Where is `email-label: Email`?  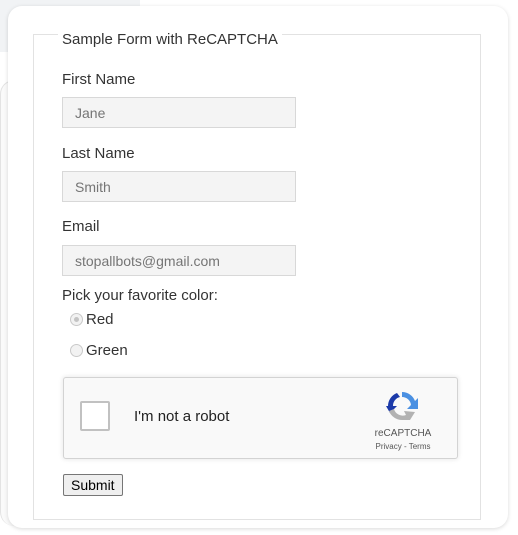
email-label: Email is located at coordinates (81, 226).